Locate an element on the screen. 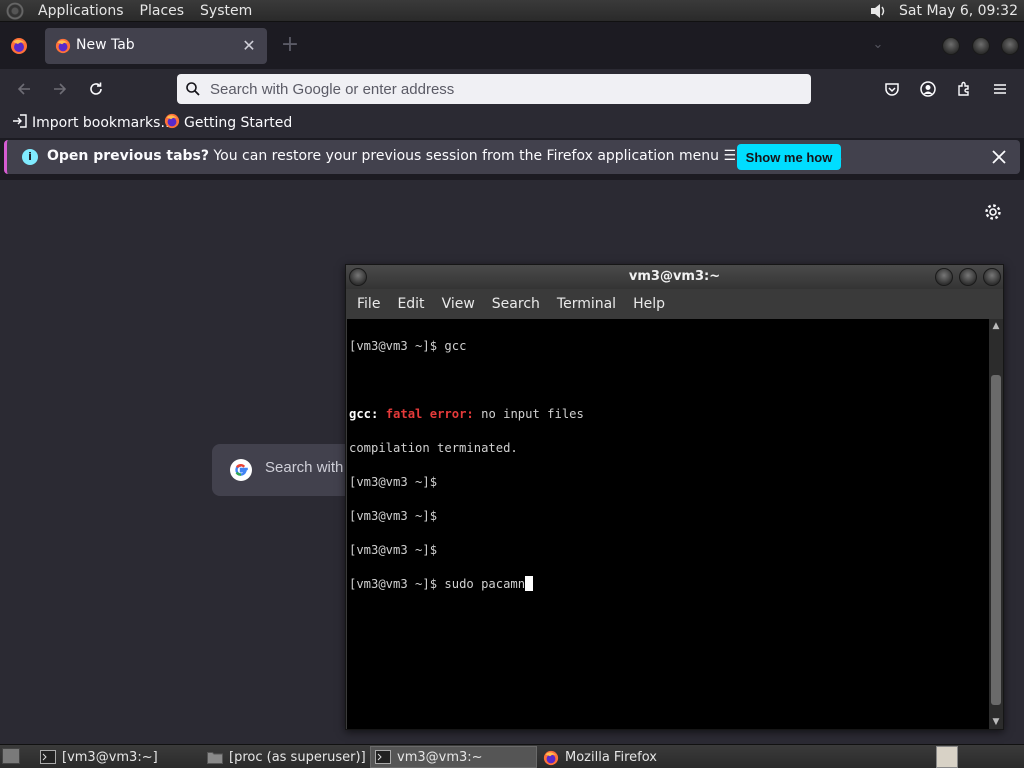 The width and height of the screenshot is (1024, 768). scrollbar-thumb is located at coordinates (996, 540).